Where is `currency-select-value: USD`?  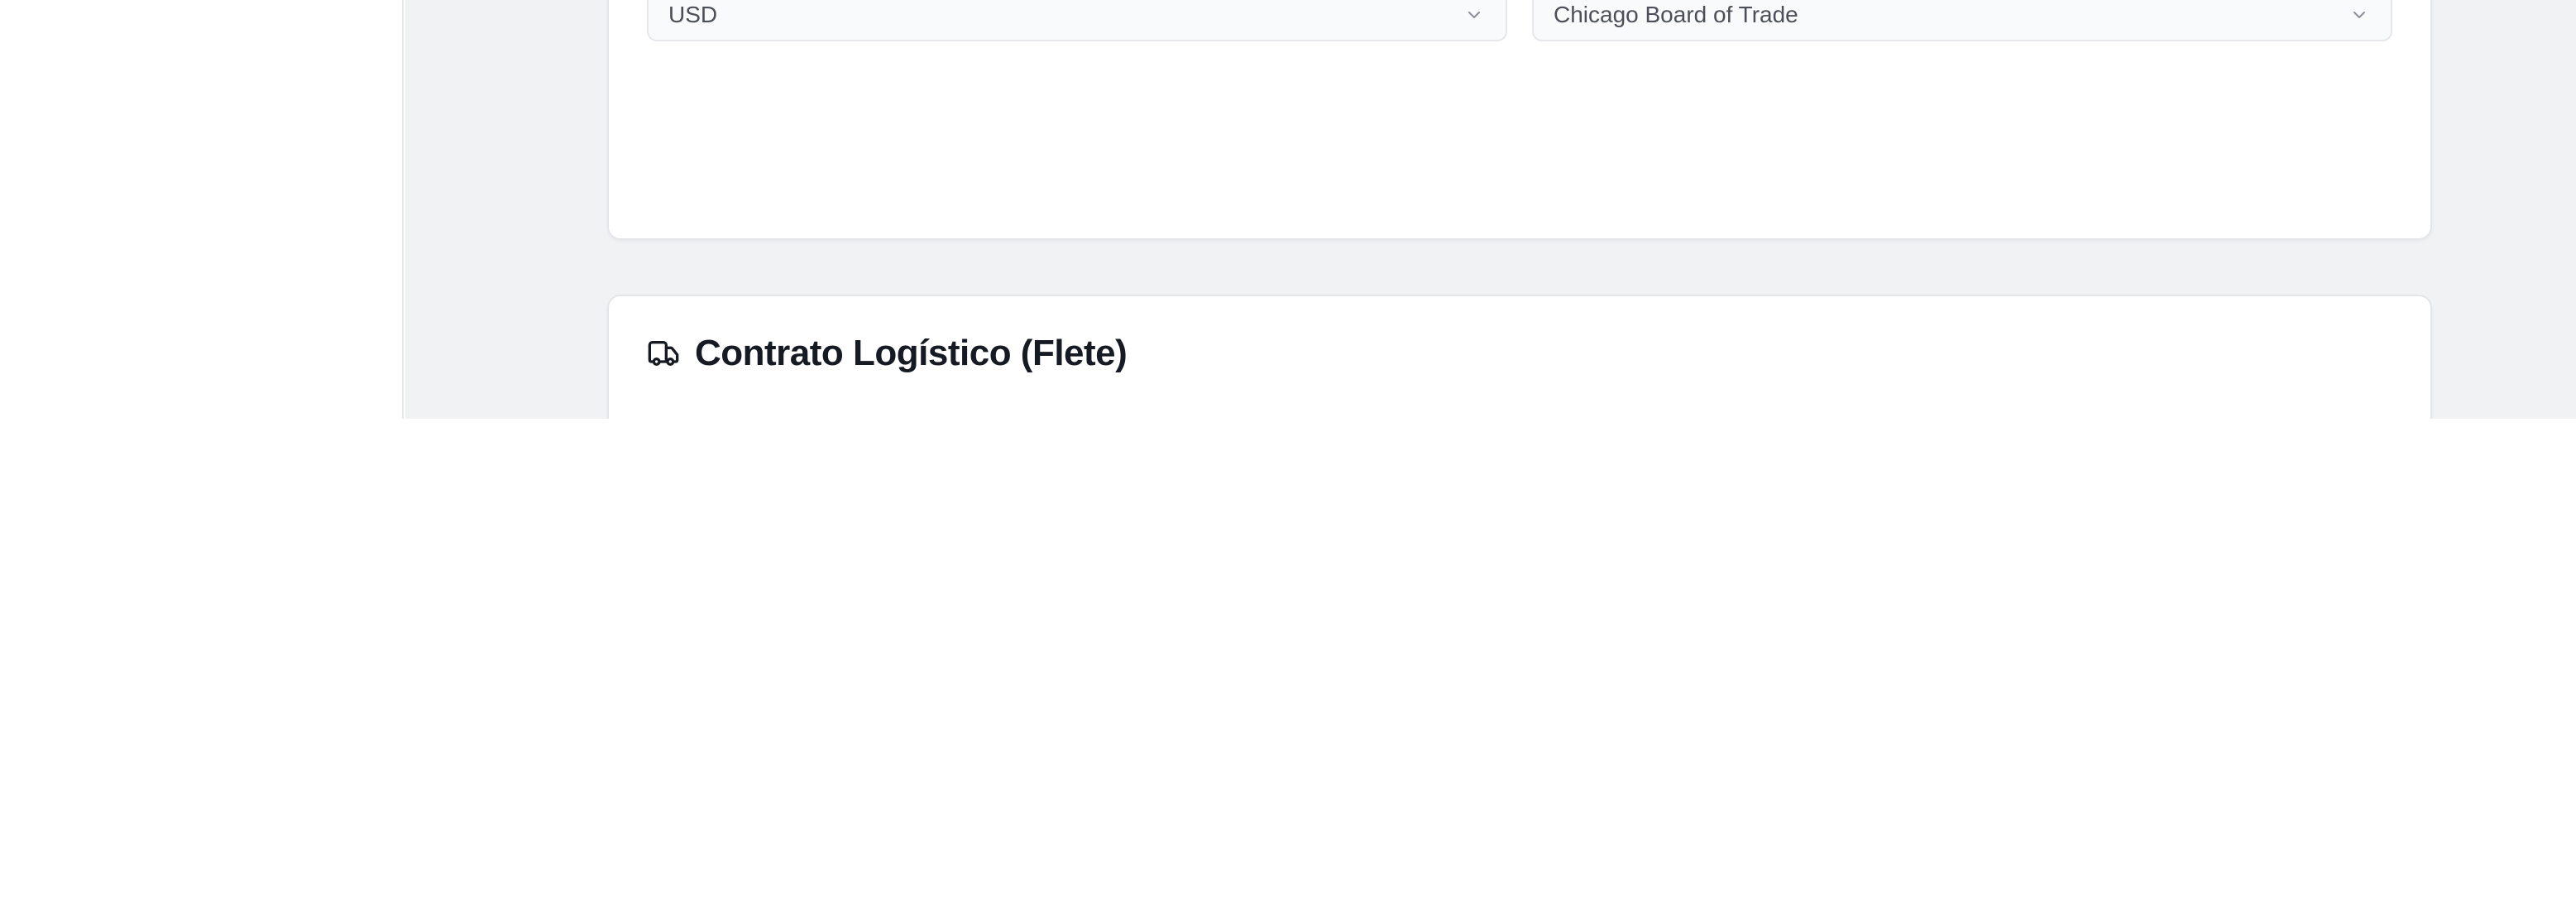
currency-select-value: USD is located at coordinates (693, 14).